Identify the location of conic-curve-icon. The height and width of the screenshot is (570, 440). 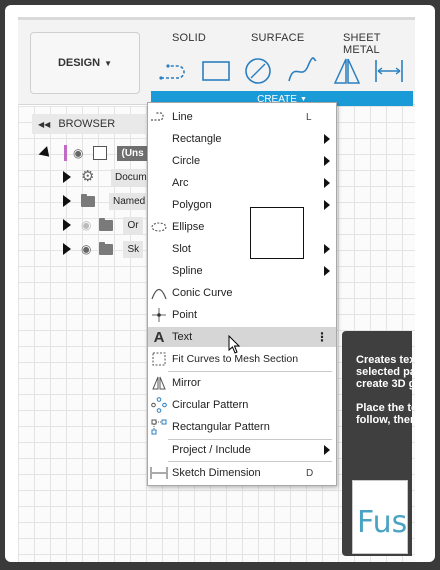
(159, 293).